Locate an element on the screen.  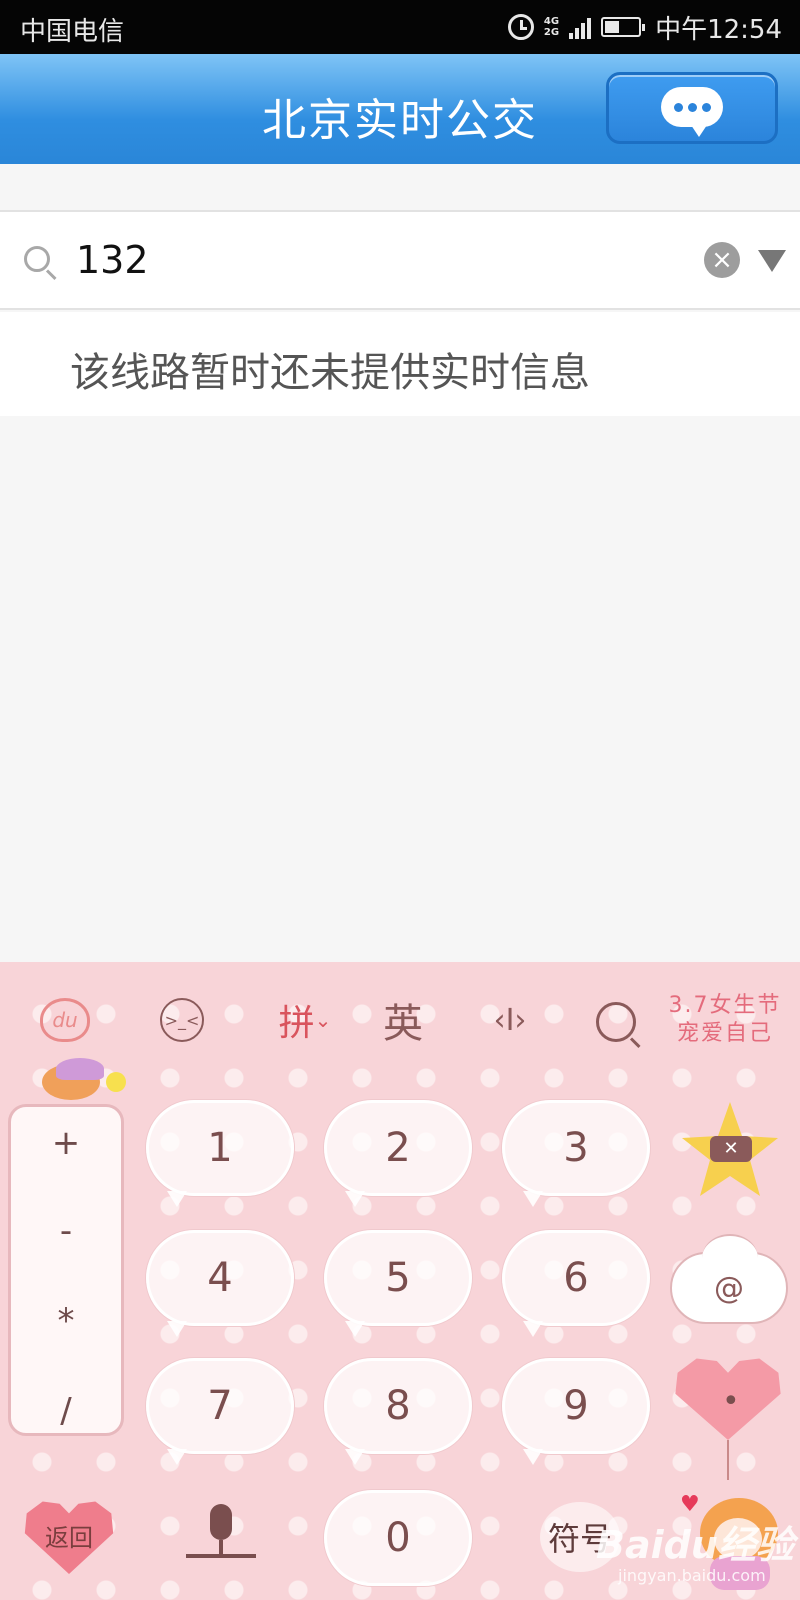
back-button: 返回 is located at coordinates (69, 1537).